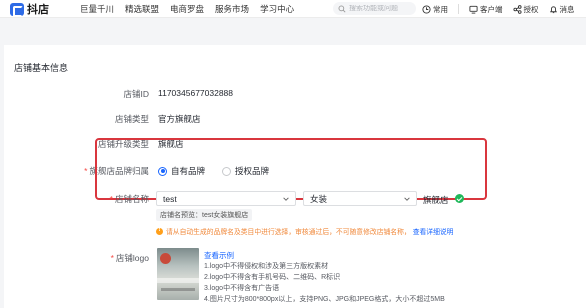  What do you see at coordinates (380, 8) in the screenshot?
I see `search-input` at bounding box center [380, 8].